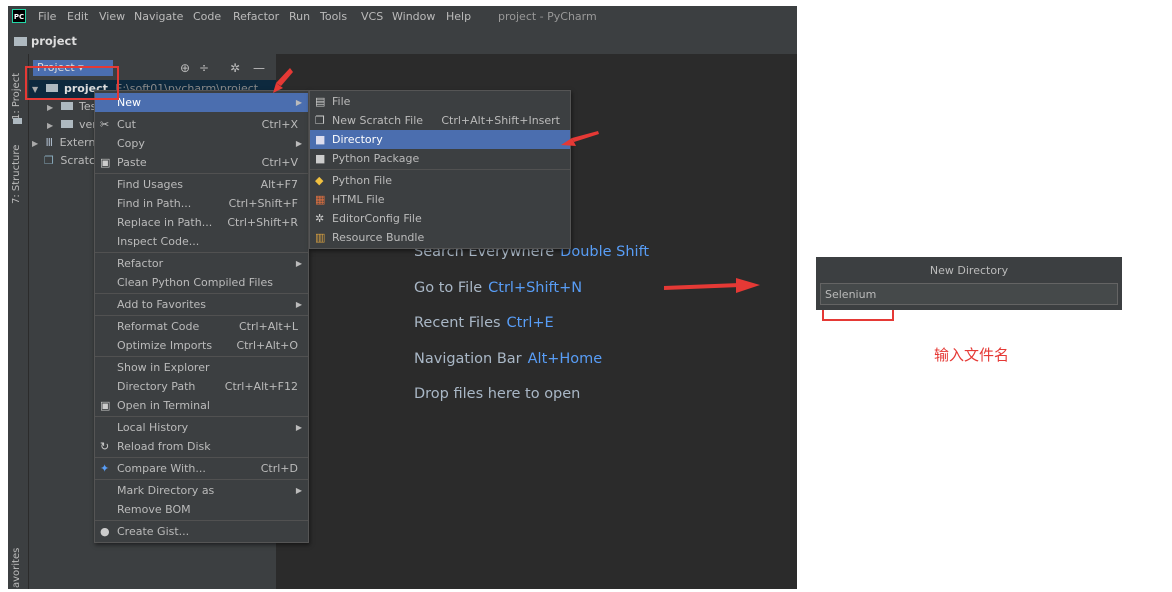 The image size is (1172, 592). Describe the element at coordinates (969, 294) in the screenshot. I see `directory-name-input` at that location.